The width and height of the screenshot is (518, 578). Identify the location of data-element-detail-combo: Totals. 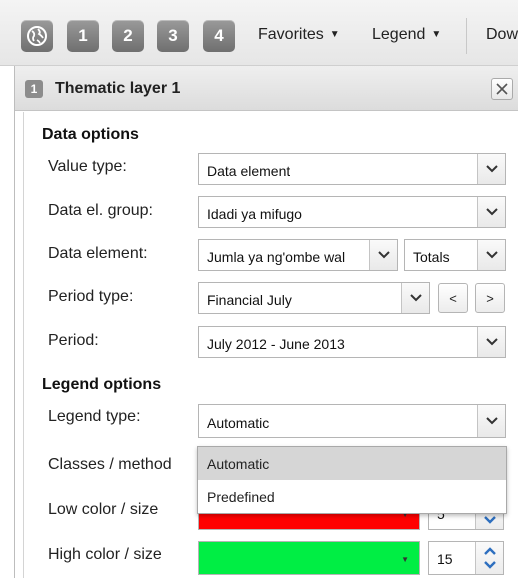
(455, 255).